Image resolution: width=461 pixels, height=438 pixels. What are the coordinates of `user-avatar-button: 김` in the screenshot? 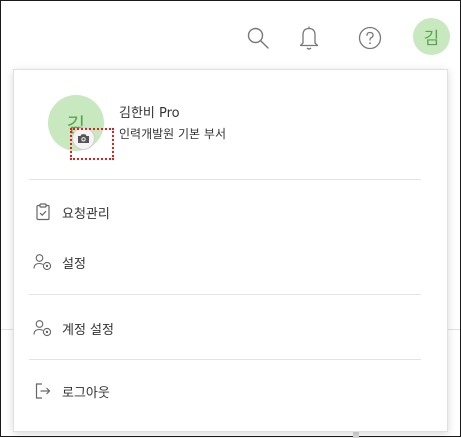 It's located at (431, 36).